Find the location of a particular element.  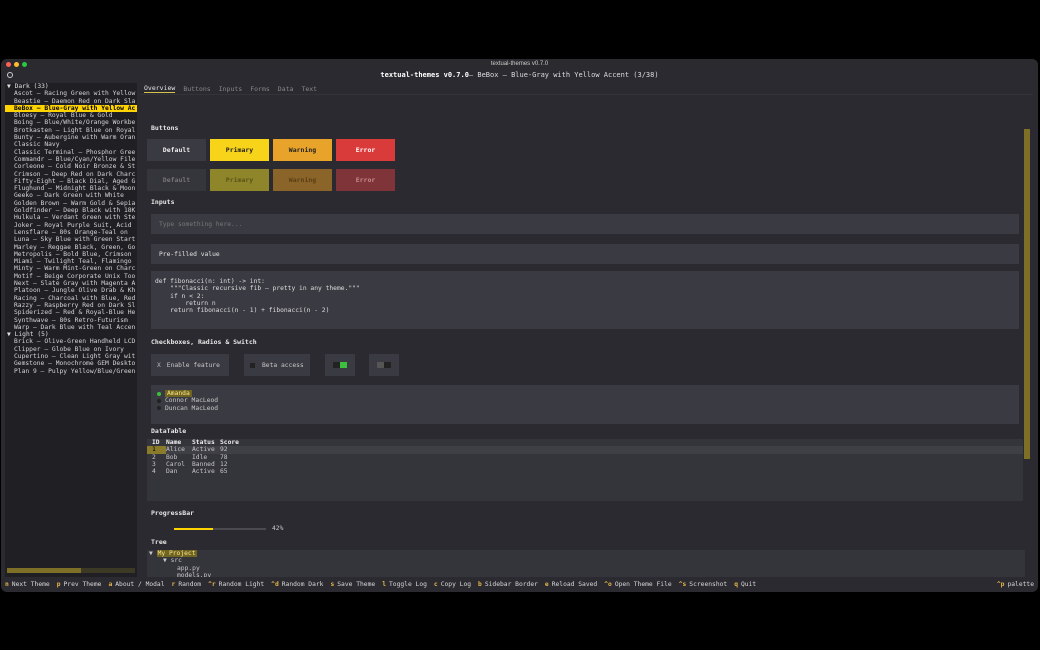

sidebar-item: Luna — Sky Blue with Green Start is located at coordinates (71, 239).